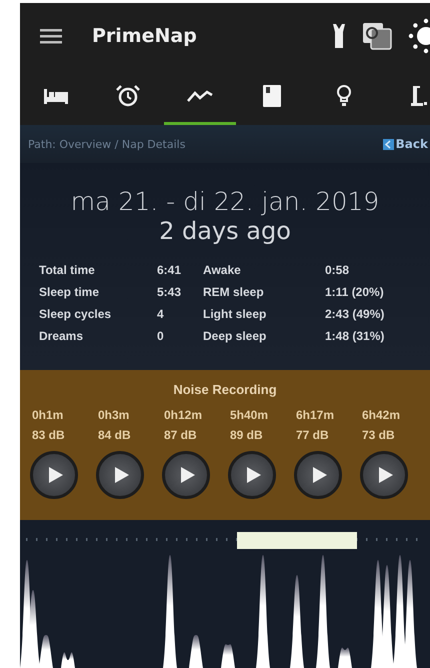 The width and height of the screenshot is (430, 668). I want to click on stat-label: Awake, so click(222, 270).